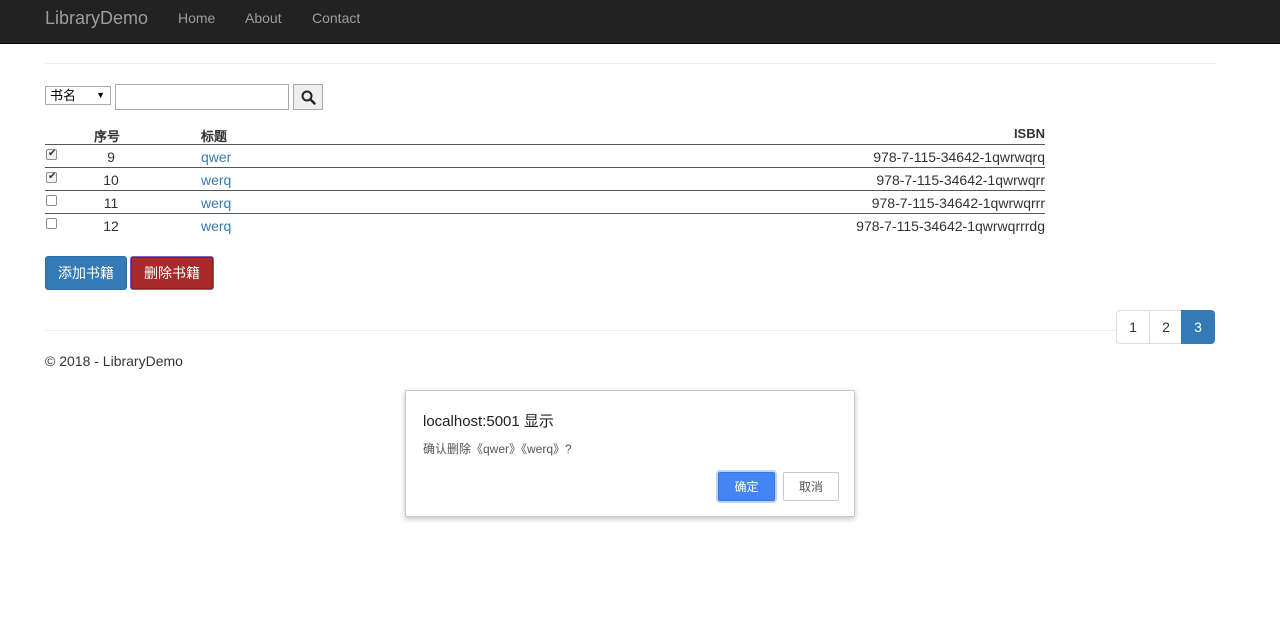 This screenshot has height=626, width=1280. Describe the element at coordinates (111, 180) in the screenshot. I see `row-number: 10` at that location.